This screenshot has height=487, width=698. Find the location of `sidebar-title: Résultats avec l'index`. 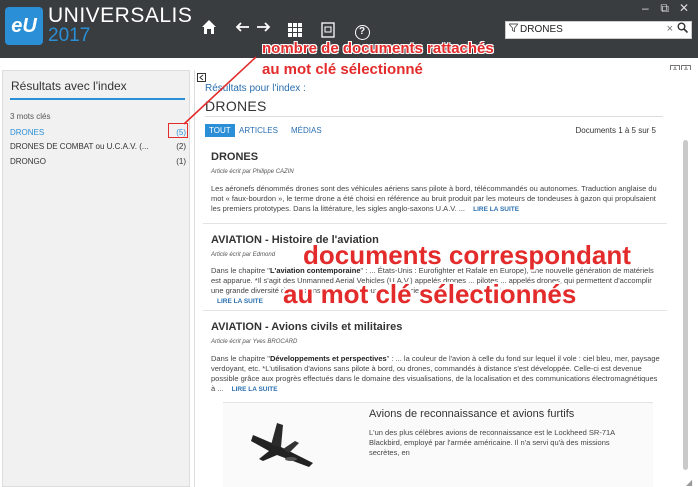

sidebar-title: Résultats avec l'index is located at coordinates (69, 86).